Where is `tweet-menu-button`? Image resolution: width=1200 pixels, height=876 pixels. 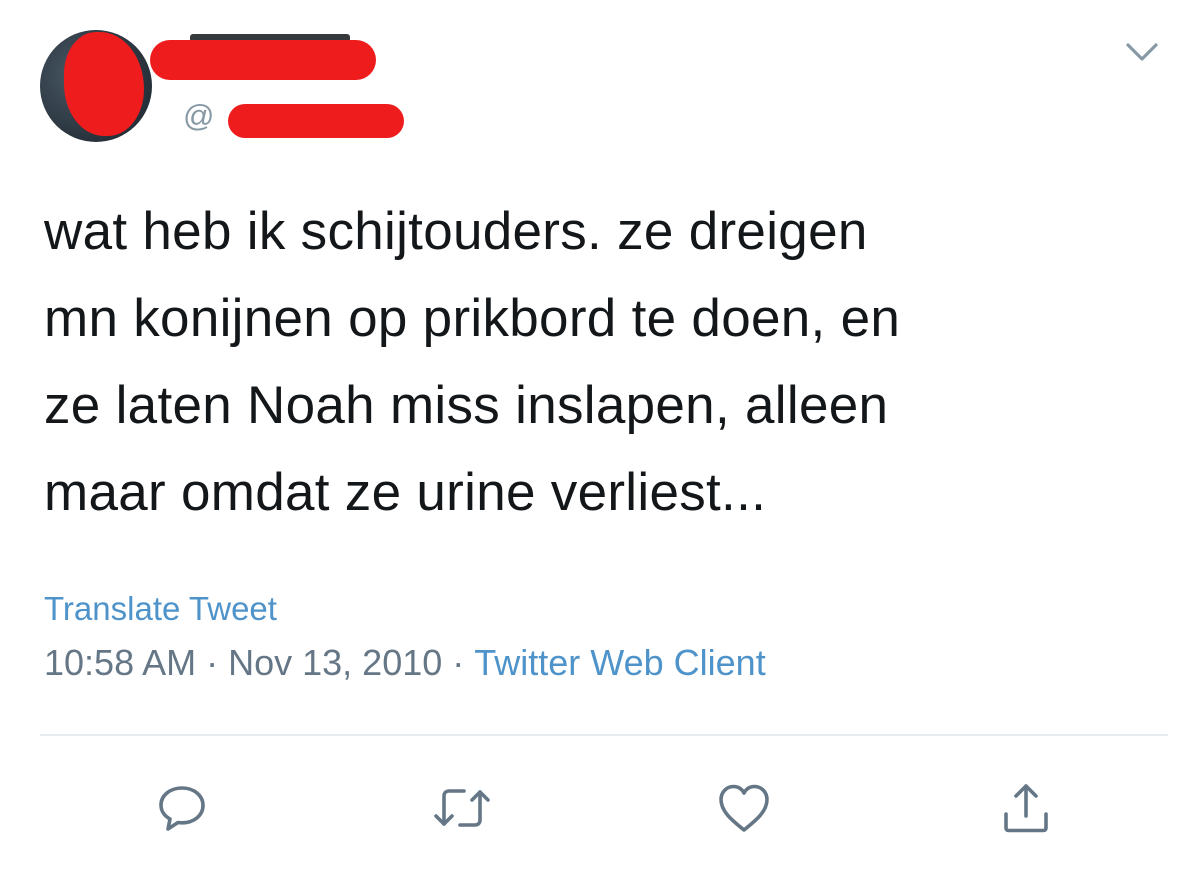 tweet-menu-button is located at coordinates (1142, 52).